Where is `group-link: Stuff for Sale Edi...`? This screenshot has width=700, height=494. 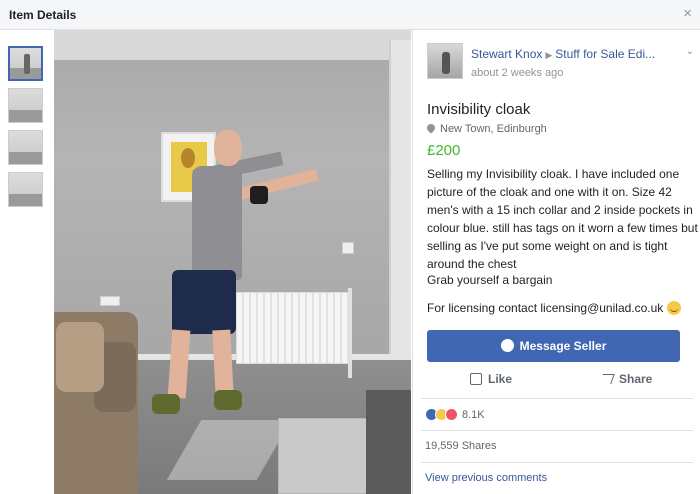 group-link: Stuff for Sale Edi... is located at coordinates (605, 54).